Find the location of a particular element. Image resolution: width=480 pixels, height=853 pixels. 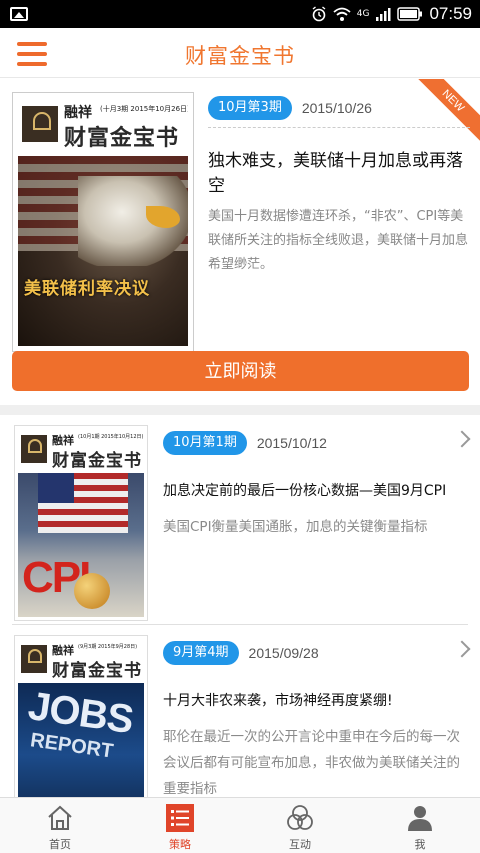

item-title: 加息决定前的最后一份核心数据—美国9月CPI is located at coordinates (315, 491).